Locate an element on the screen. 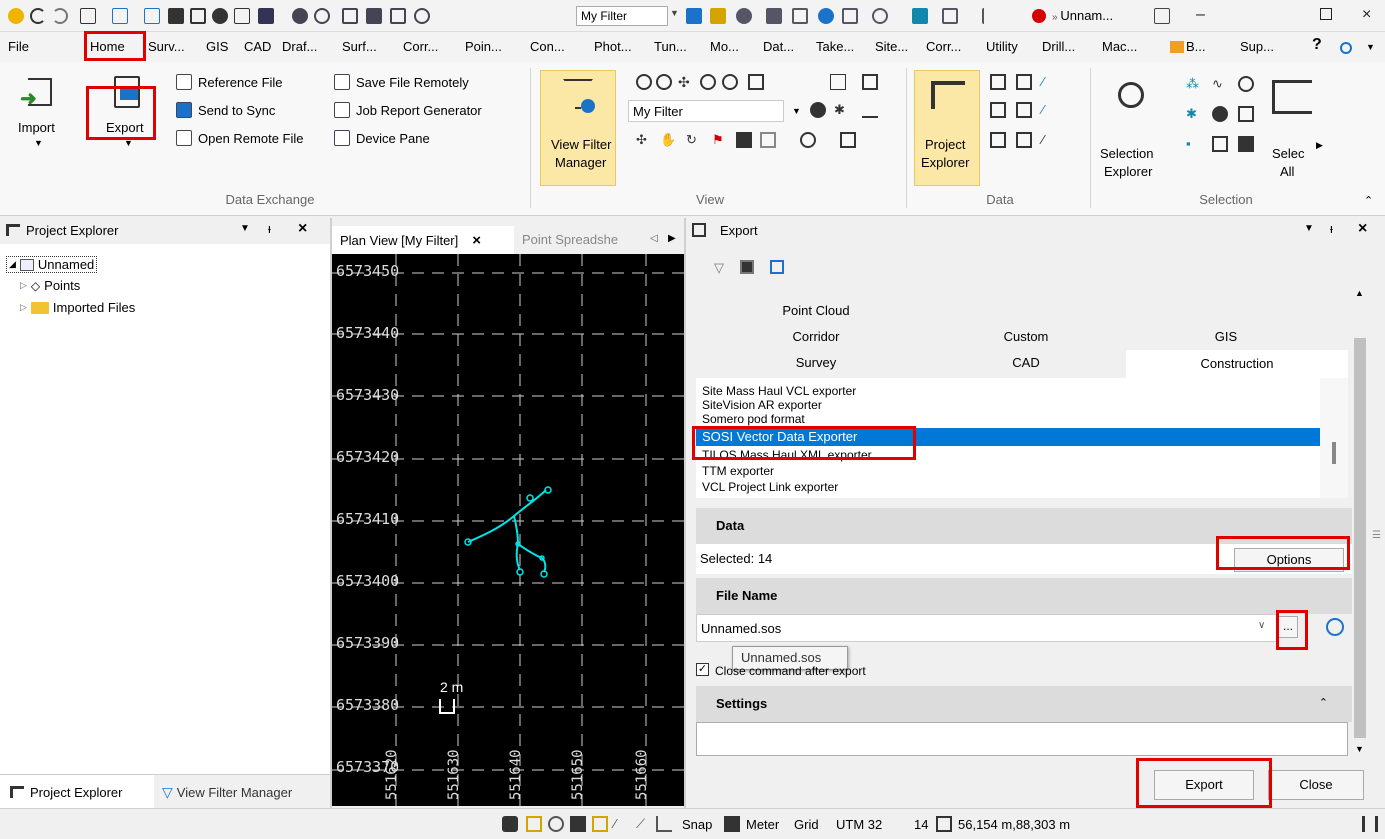 Image resolution: width=1385 pixels, height=839 pixels. notes-icon is located at coordinates (850, 16).